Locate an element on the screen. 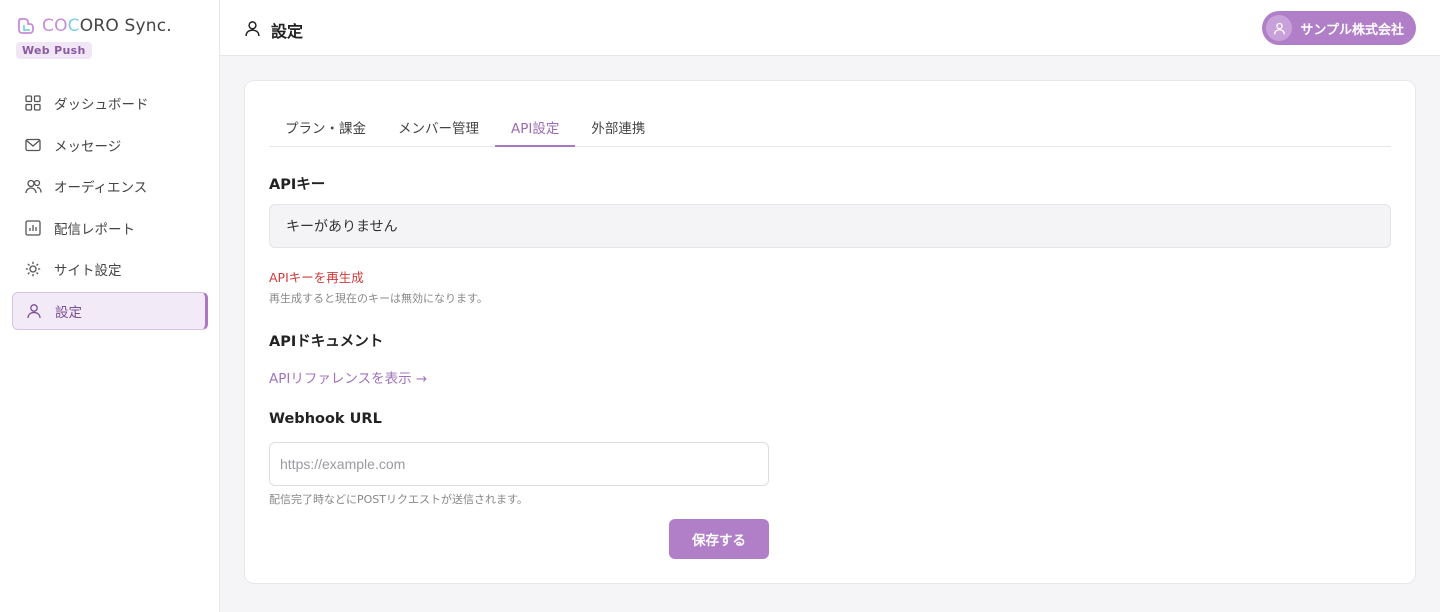  grid-icon is located at coordinates (33, 103).